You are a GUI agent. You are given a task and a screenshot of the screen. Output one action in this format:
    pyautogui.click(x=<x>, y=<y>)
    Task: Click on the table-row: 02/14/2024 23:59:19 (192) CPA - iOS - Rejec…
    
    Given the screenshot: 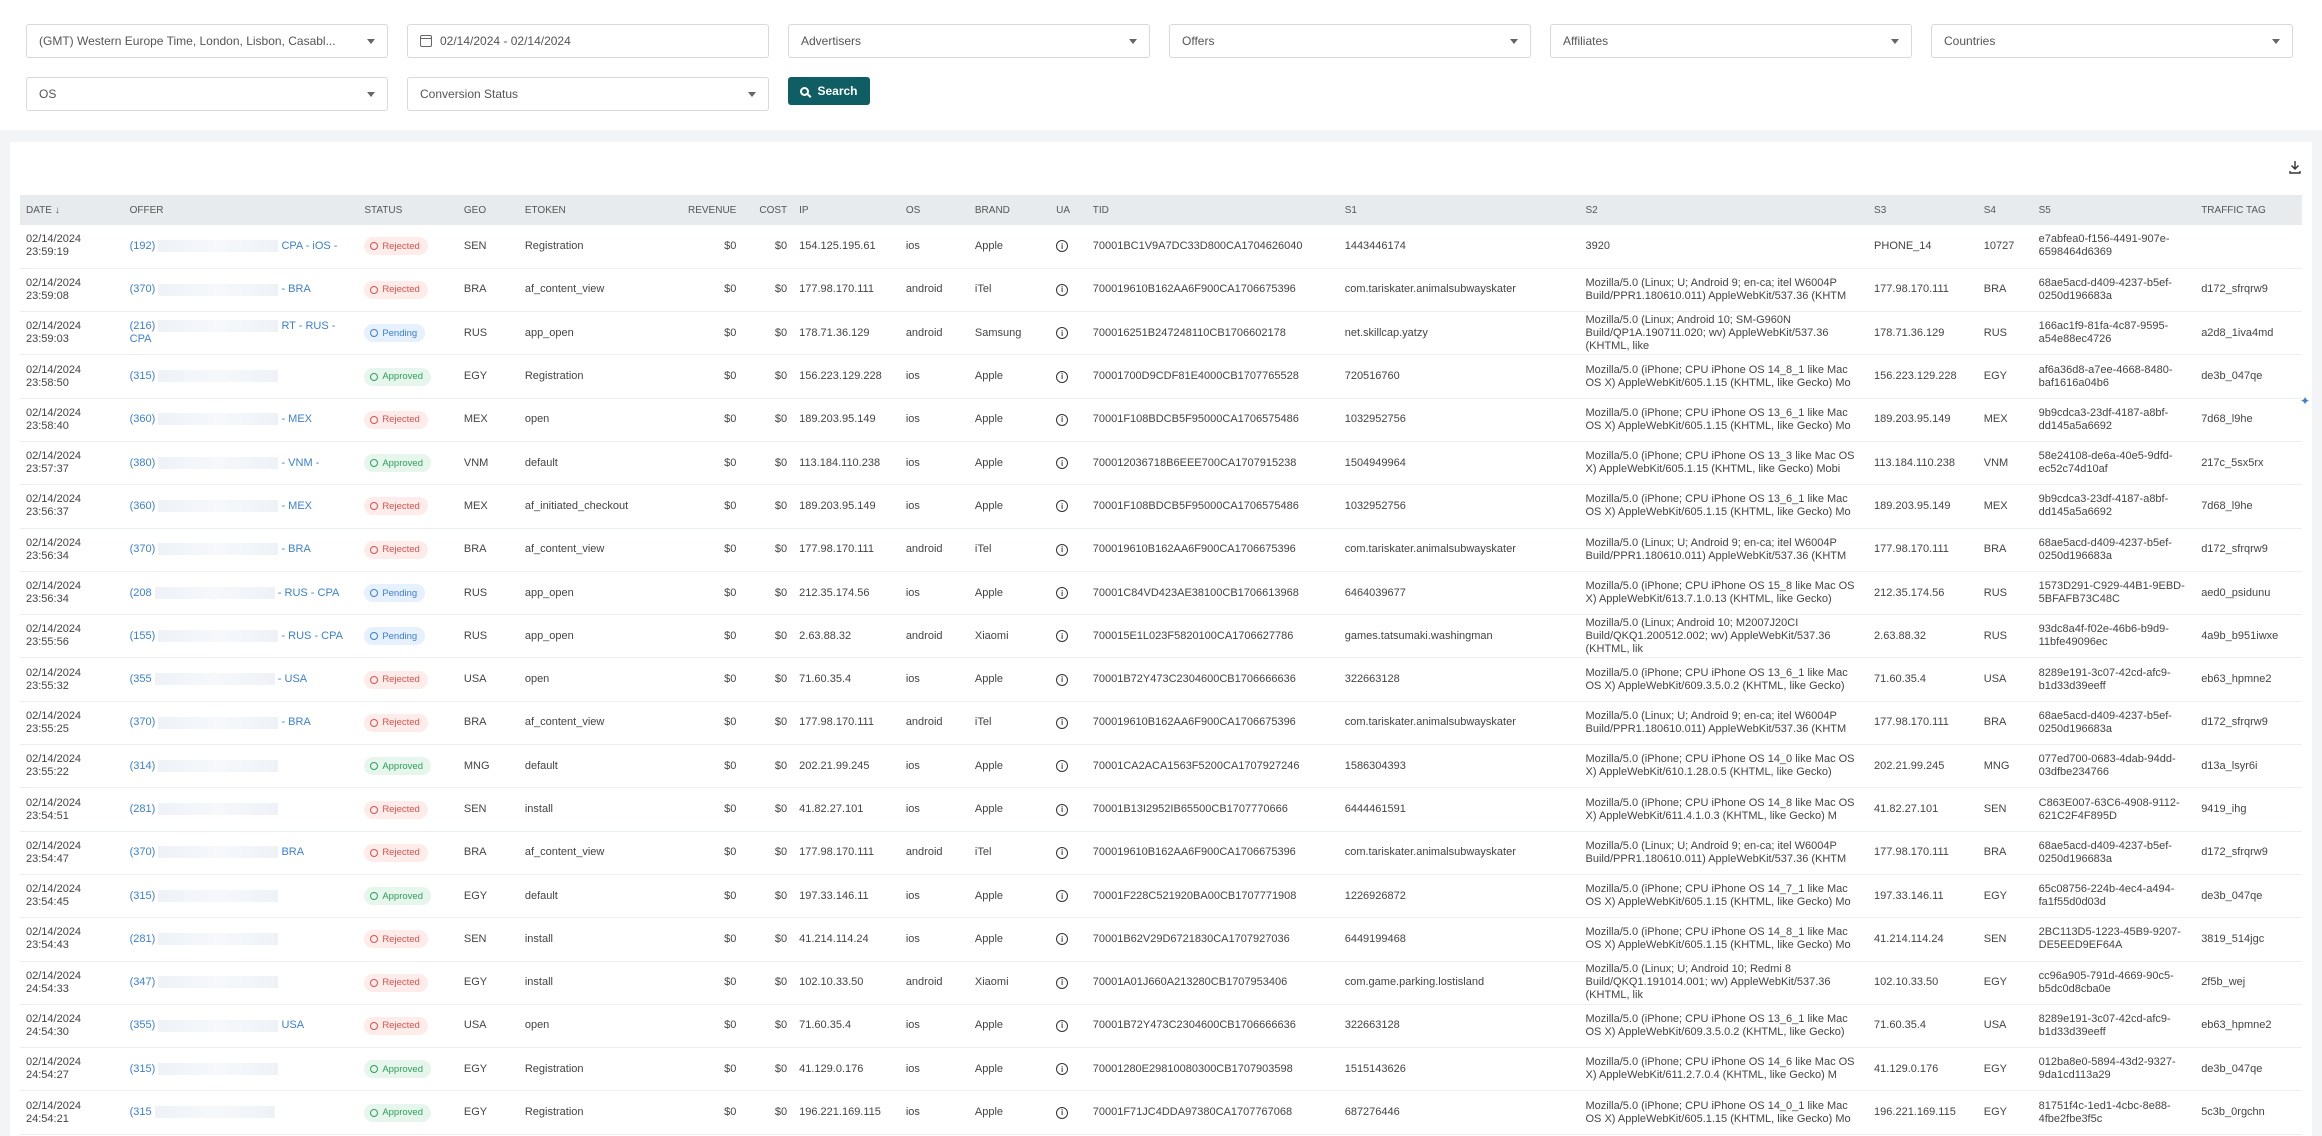 What is the action you would take?
    pyautogui.click(x=1161, y=247)
    